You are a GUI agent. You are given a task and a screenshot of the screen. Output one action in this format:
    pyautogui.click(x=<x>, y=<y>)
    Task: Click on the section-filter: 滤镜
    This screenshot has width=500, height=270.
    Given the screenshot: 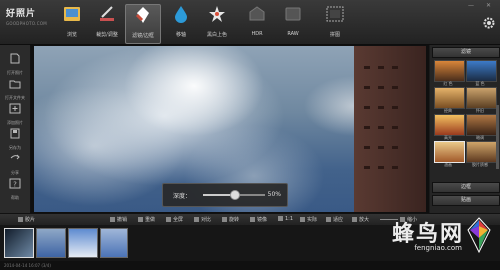 What is the action you would take?
    pyautogui.click(x=466, y=52)
    